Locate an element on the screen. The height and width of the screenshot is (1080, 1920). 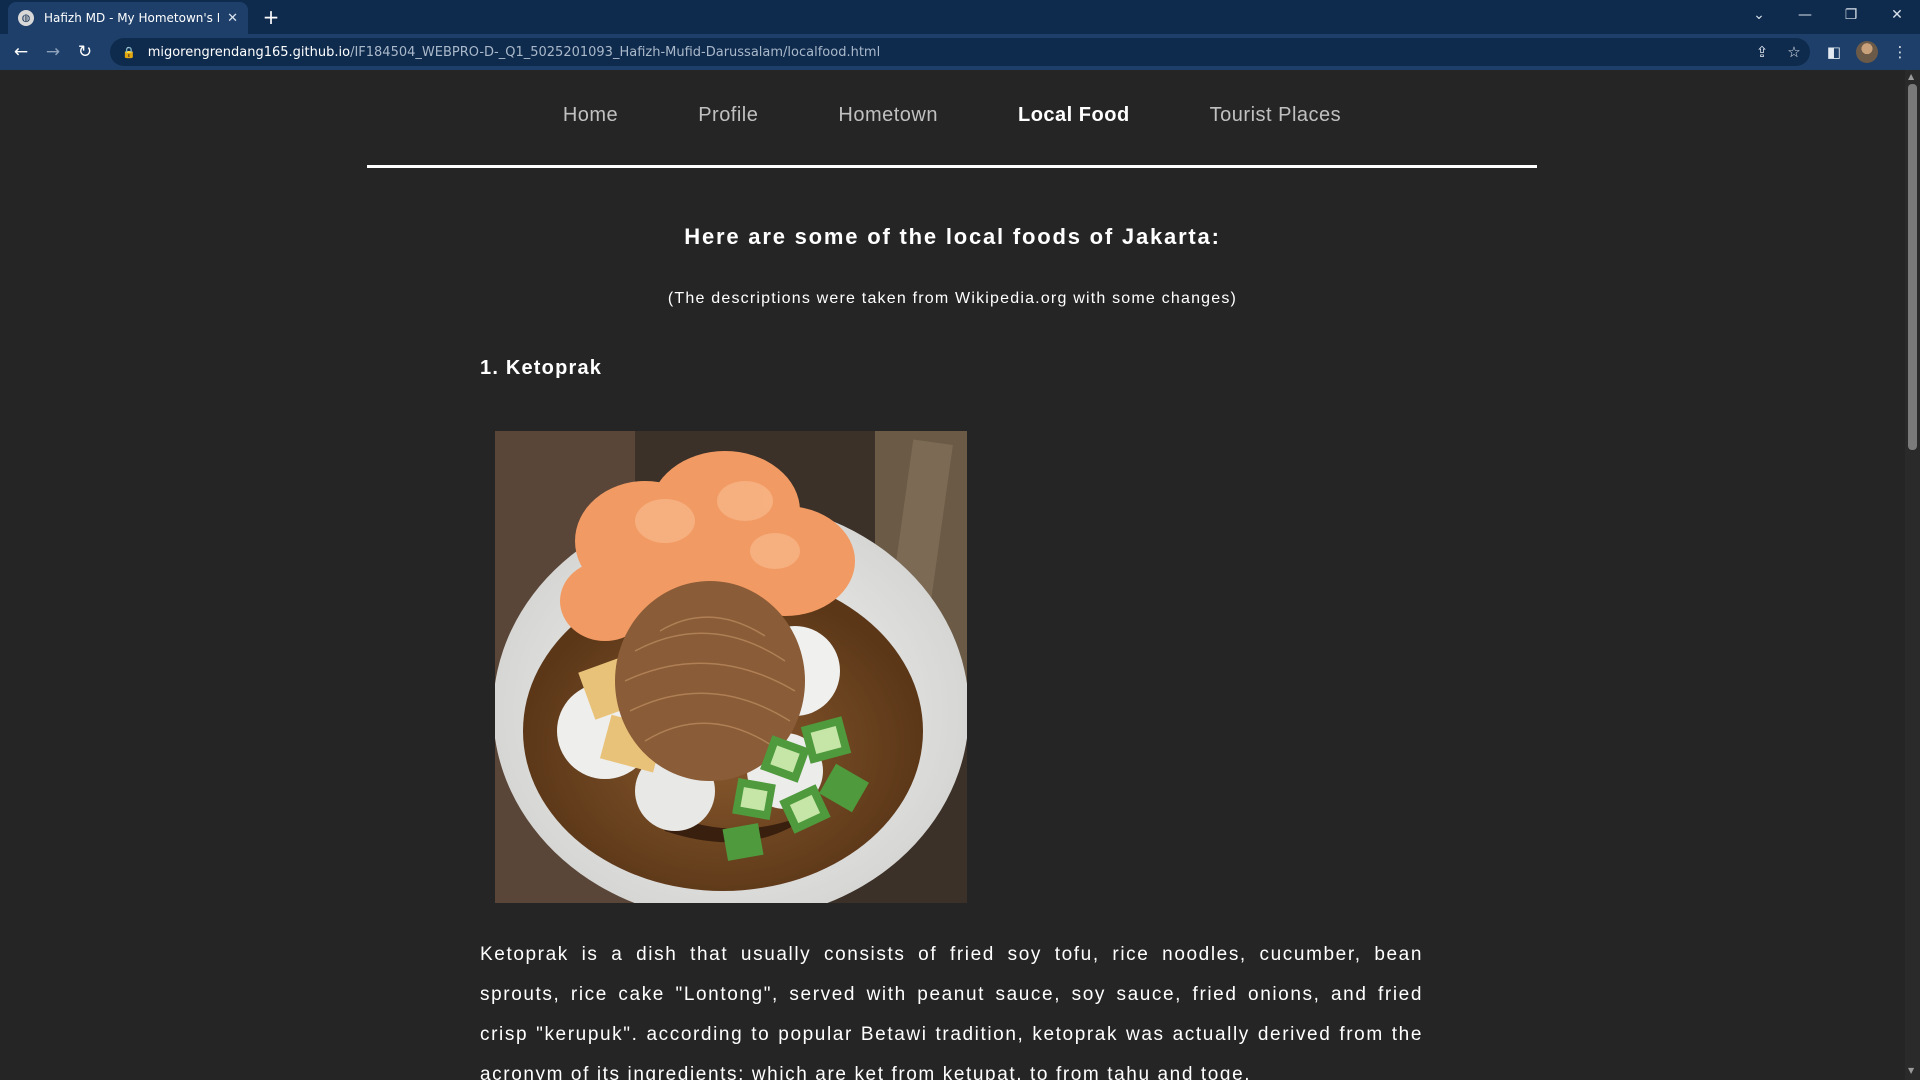
globe-icon: ◍ is located at coordinates (26, 18).